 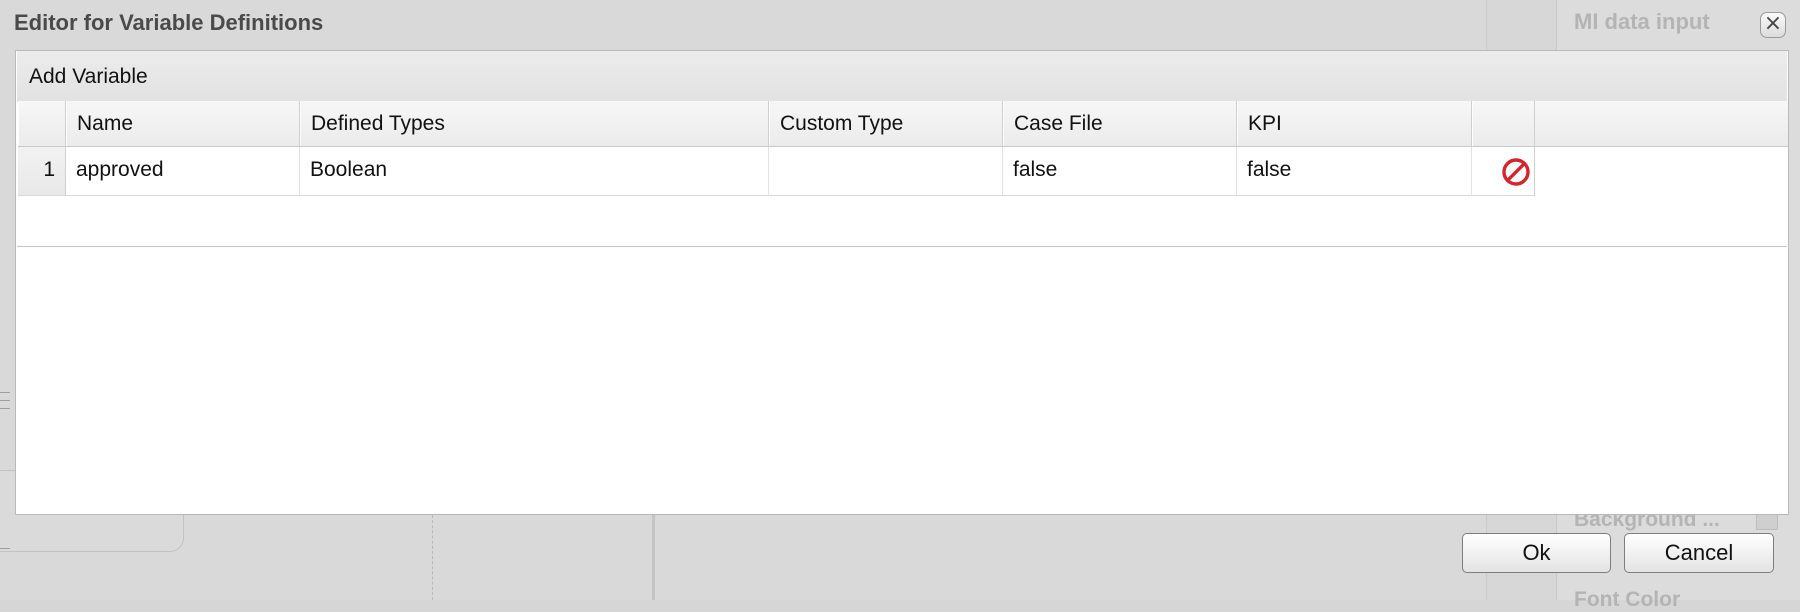 I want to click on cell-custom-type, so click(x=886, y=171).